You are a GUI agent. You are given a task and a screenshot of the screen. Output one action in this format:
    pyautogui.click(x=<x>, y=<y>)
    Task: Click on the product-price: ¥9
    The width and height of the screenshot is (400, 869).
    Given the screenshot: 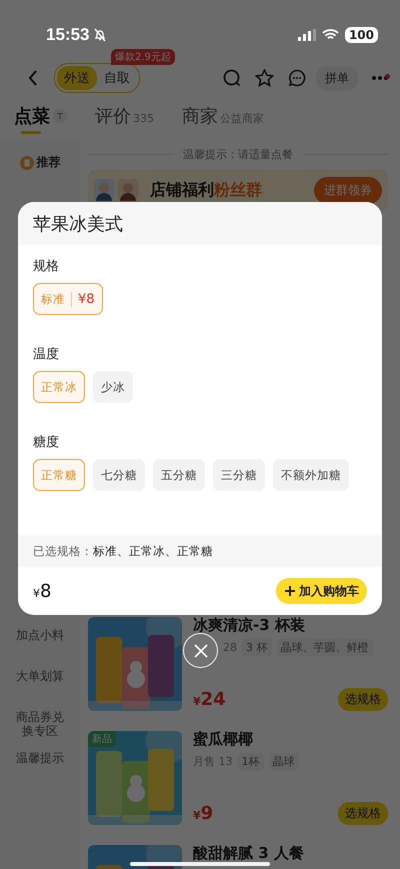 What is the action you would take?
    pyautogui.click(x=203, y=813)
    